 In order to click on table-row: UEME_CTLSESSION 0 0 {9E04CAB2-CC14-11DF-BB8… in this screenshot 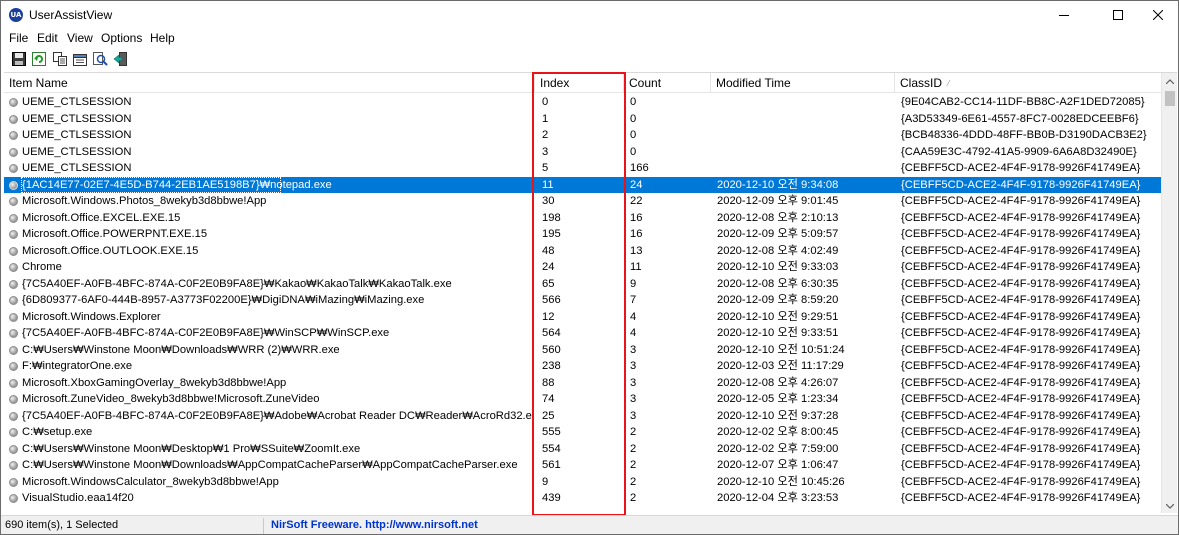, I will do `click(582, 102)`.